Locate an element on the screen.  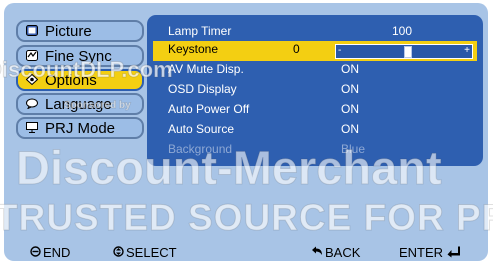
menu-item-osd-display: OSD Display ON is located at coordinates (315, 91).